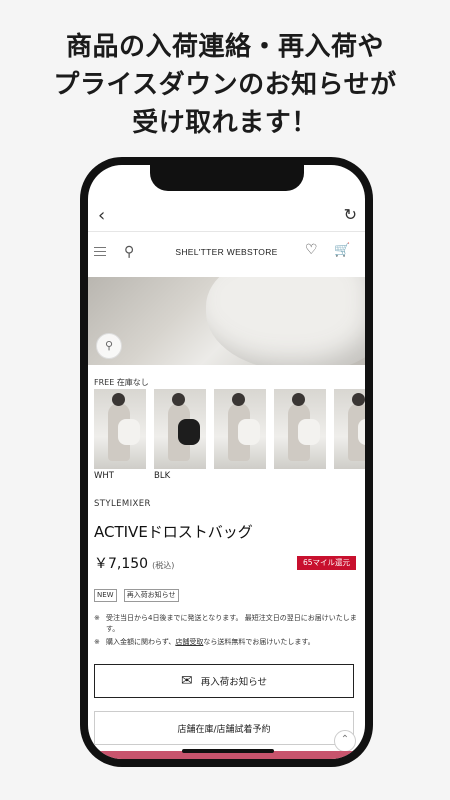 Image resolution: width=450 pixels, height=800 pixels. What do you see at coordinates (342, 250) in the screenshot?
I see `cart-icon: 🛒` at bounding box center [342, 250].